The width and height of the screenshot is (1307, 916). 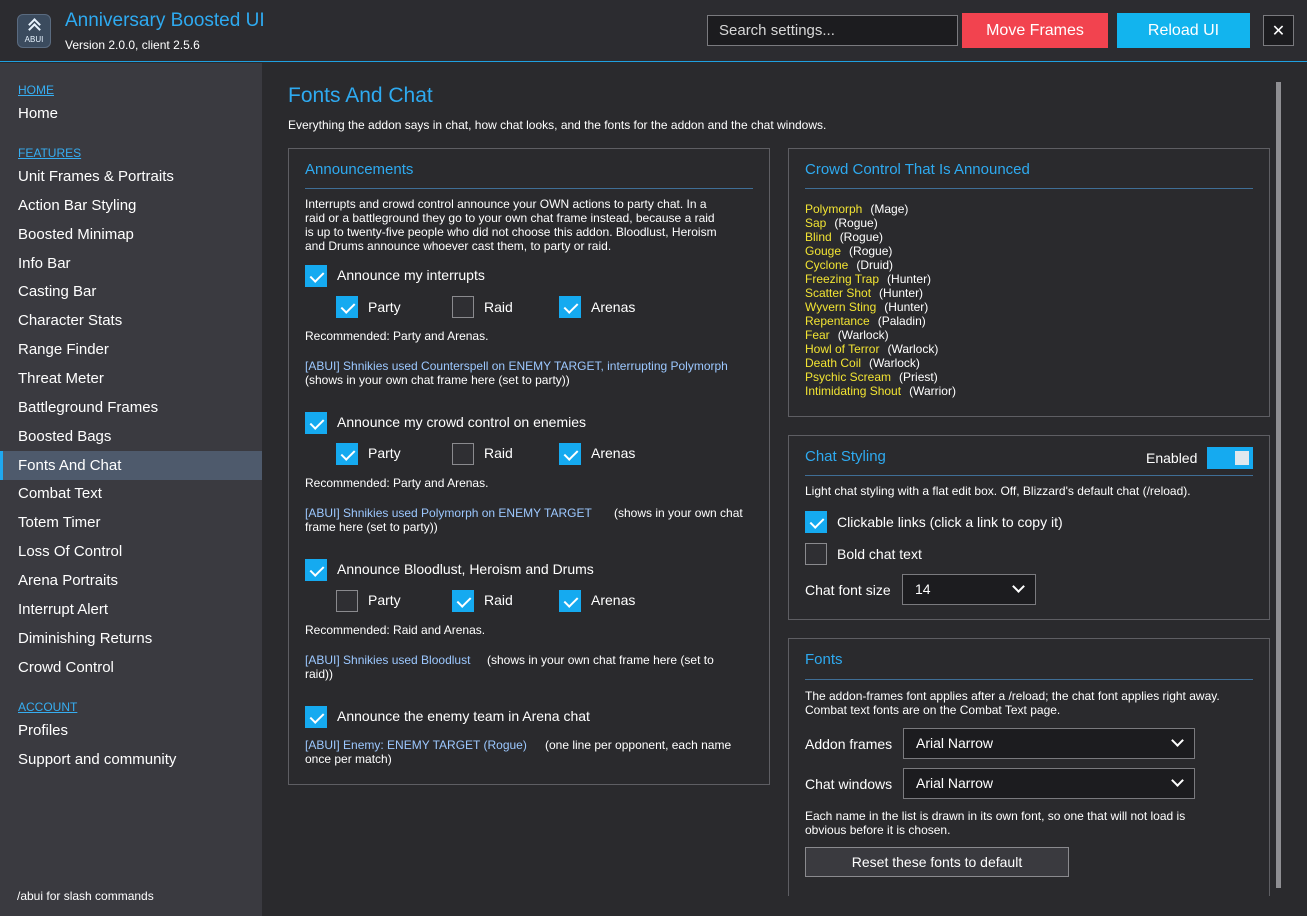 What do you see at coordinates (1242, 458) in the screenshot?
I see `toggle-knob` at bounding box center [1242, 458].